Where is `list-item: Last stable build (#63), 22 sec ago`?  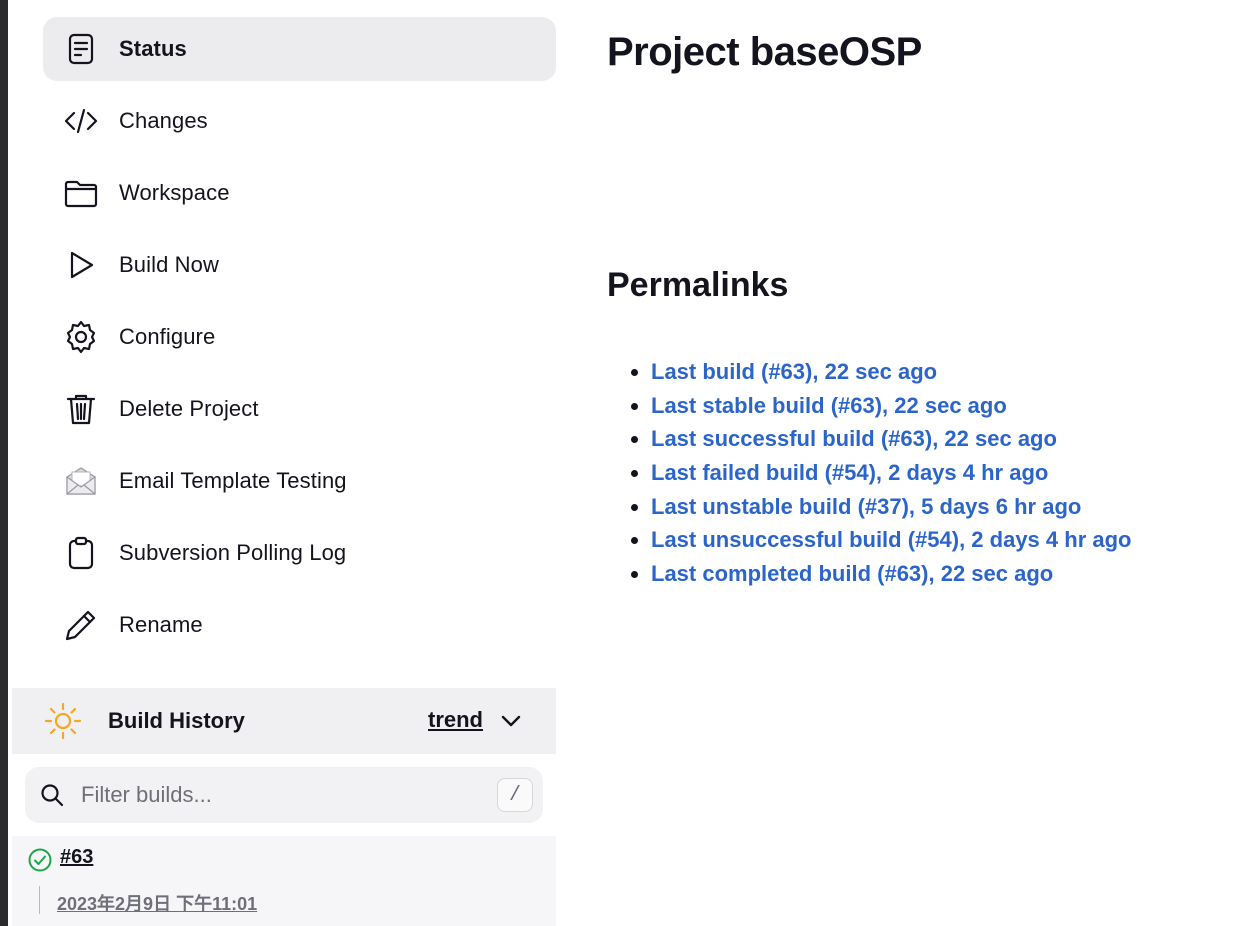 list-item: Last stable build (#63), 22 sec ago is located at coordinates (880, 406).